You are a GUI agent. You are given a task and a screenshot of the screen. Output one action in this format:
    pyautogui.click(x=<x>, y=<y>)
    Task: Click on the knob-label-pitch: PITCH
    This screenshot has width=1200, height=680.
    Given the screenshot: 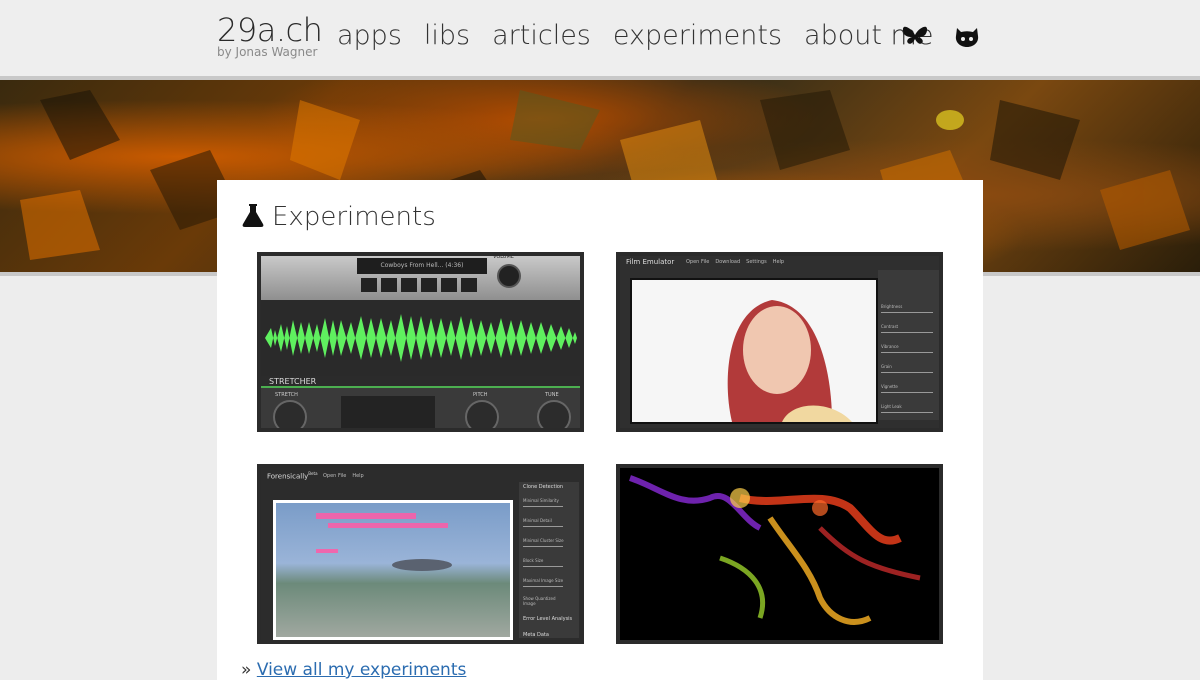 What is the action you would take?
    pyautogui.click(x=480, y=395)
    